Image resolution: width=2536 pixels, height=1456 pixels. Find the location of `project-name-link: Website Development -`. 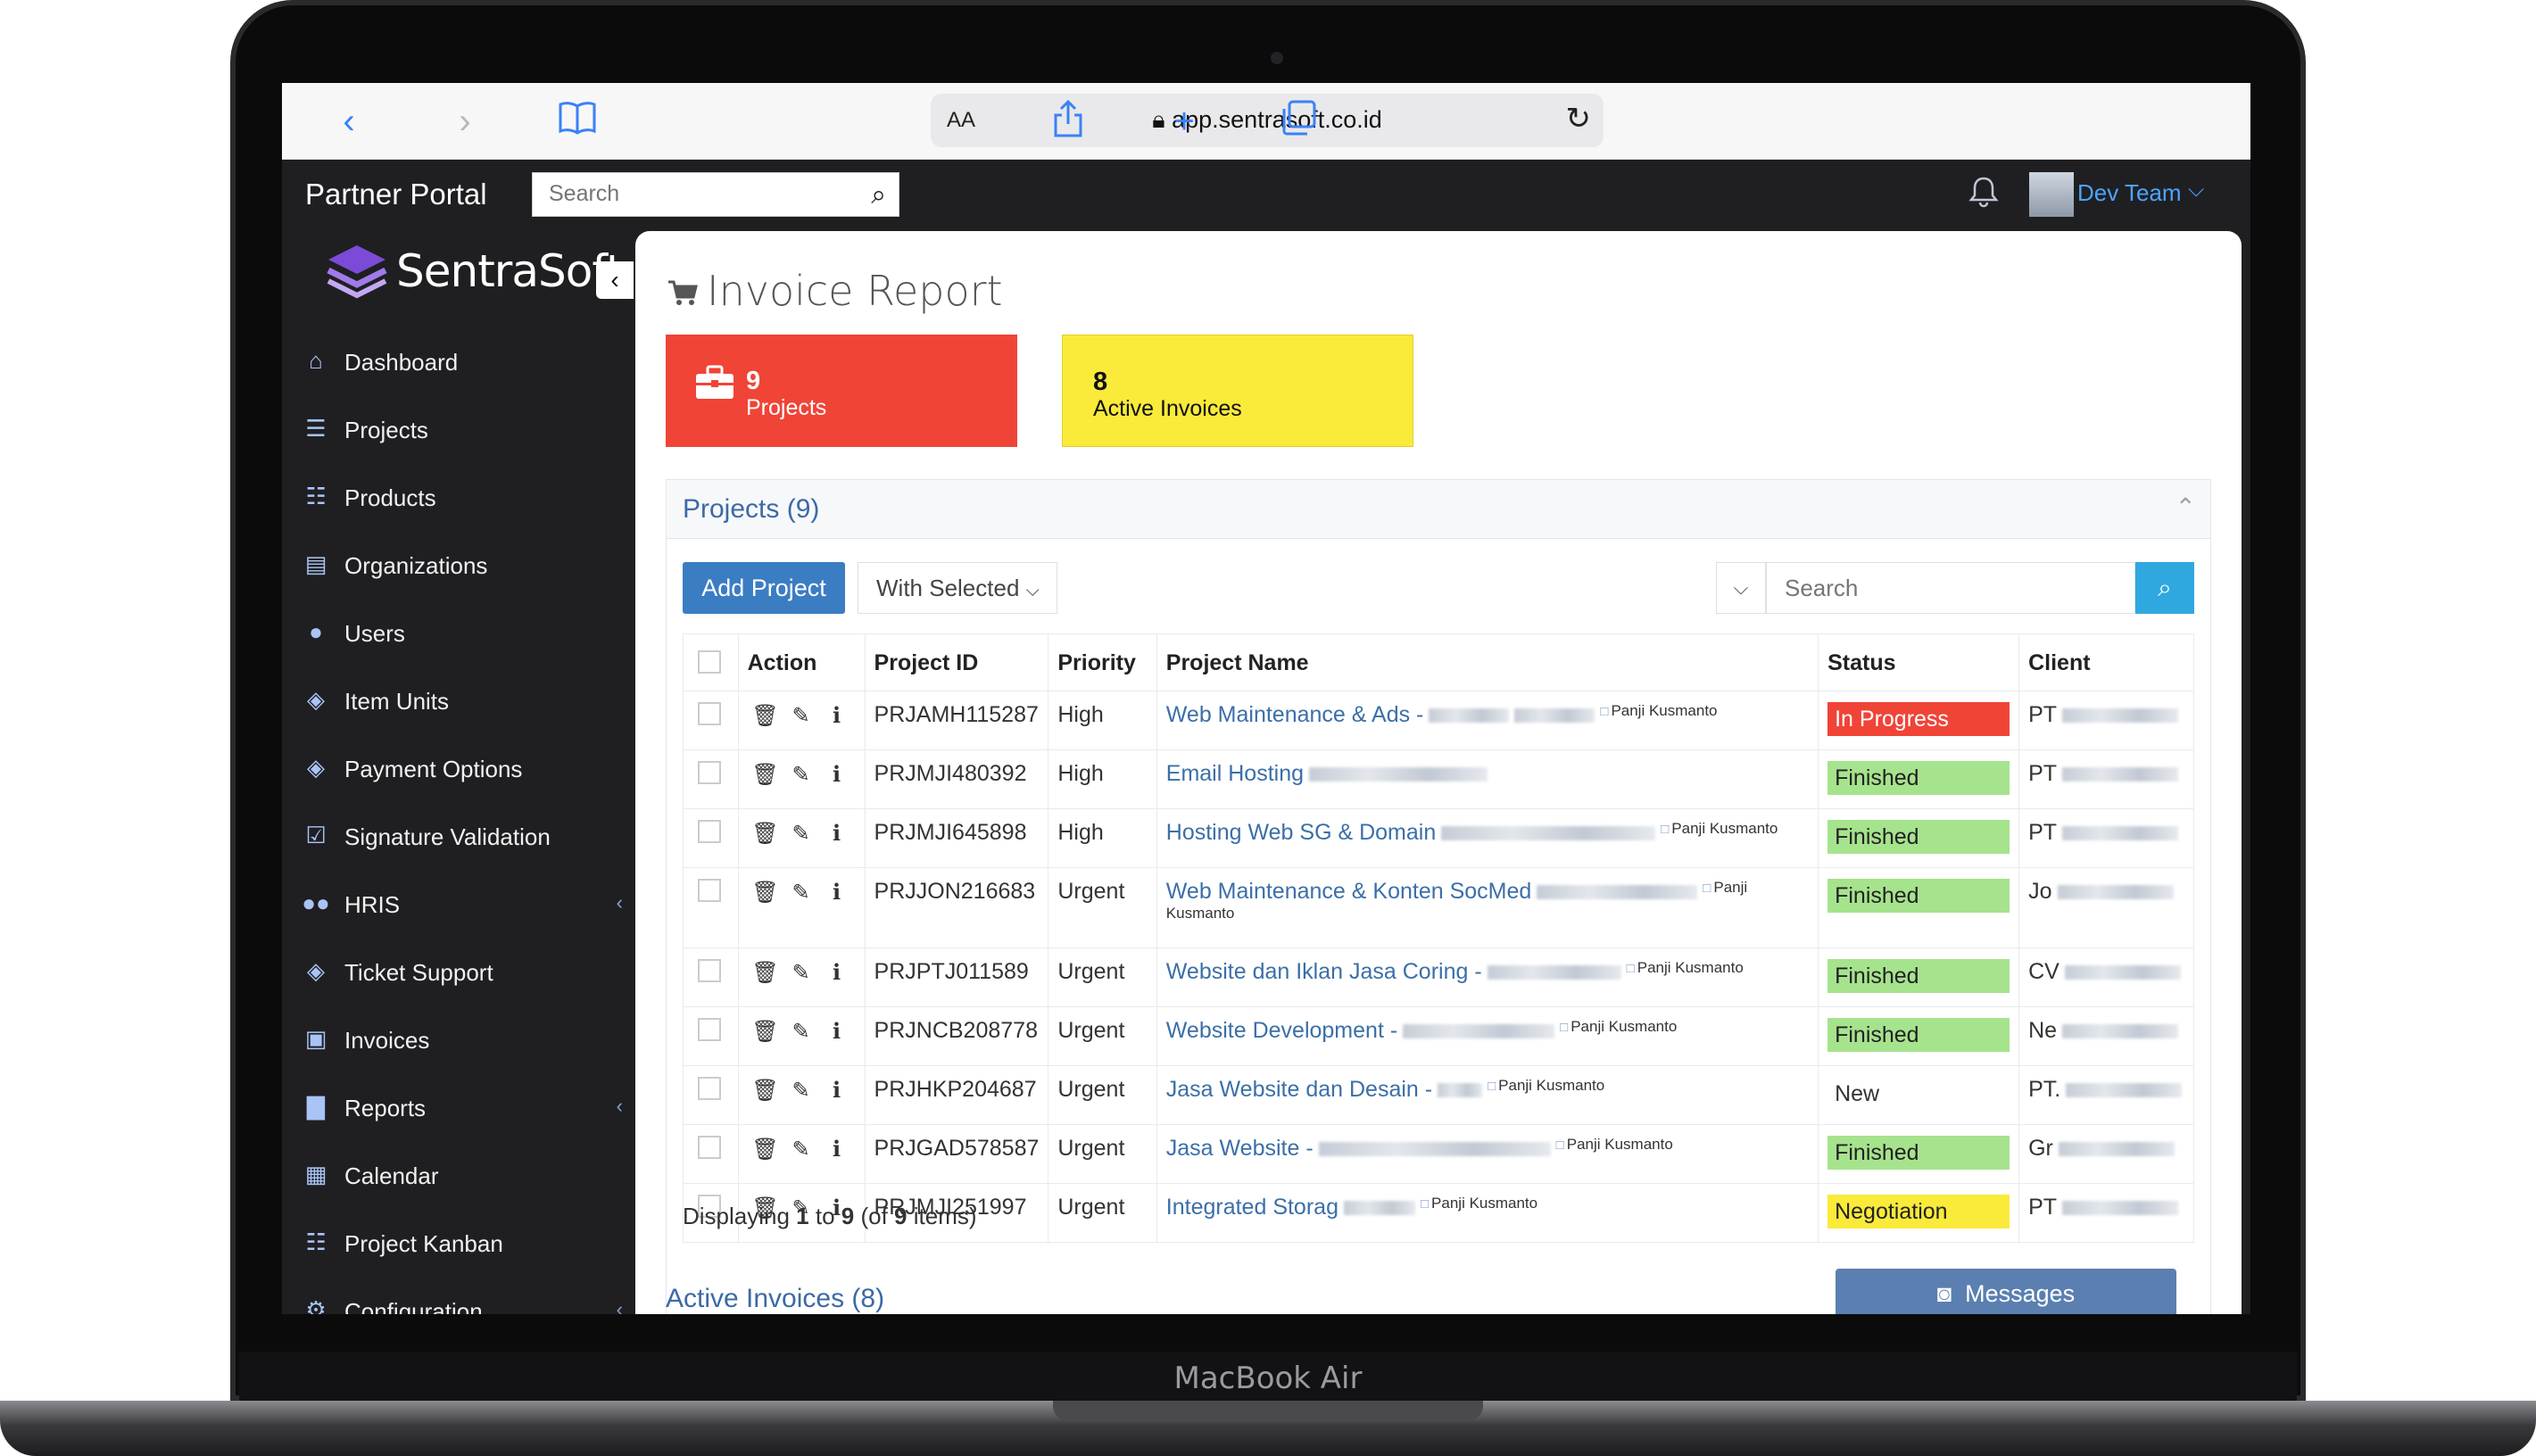

project-name-link: Website Development - is located at coordinates (1281, 1030).